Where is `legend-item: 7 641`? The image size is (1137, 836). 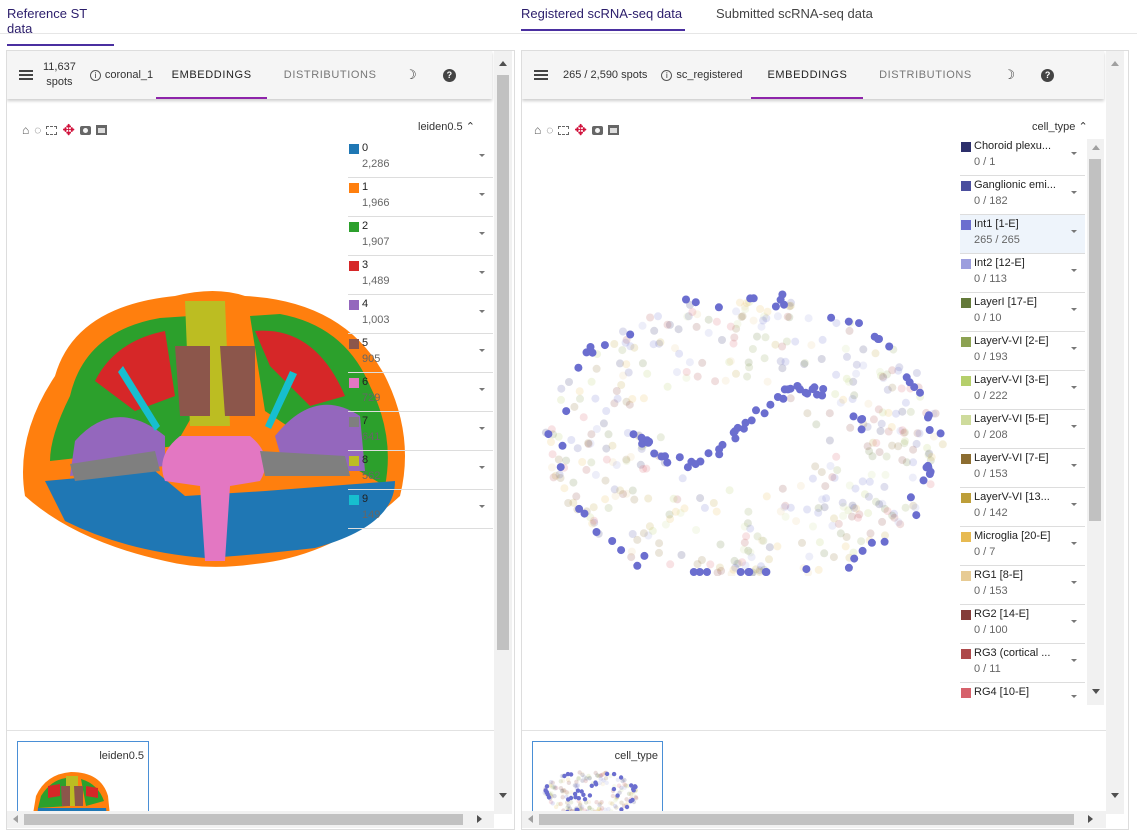
legend-item: 7 641 is located at coordinates (420, 431).